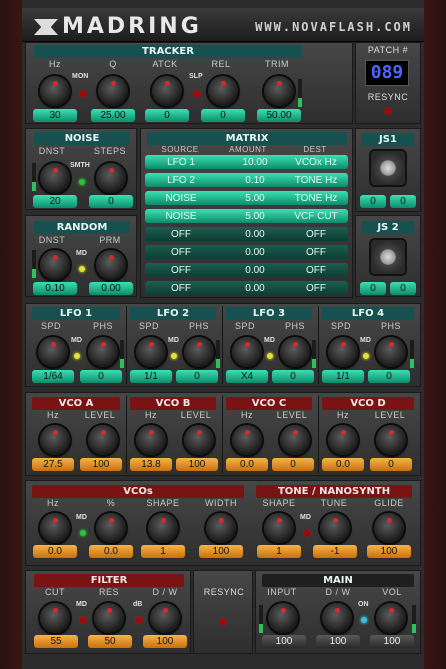  Describe the element at coordinates (279, 91) in the screenshot. I see `tracker-trim-knob` at that location.